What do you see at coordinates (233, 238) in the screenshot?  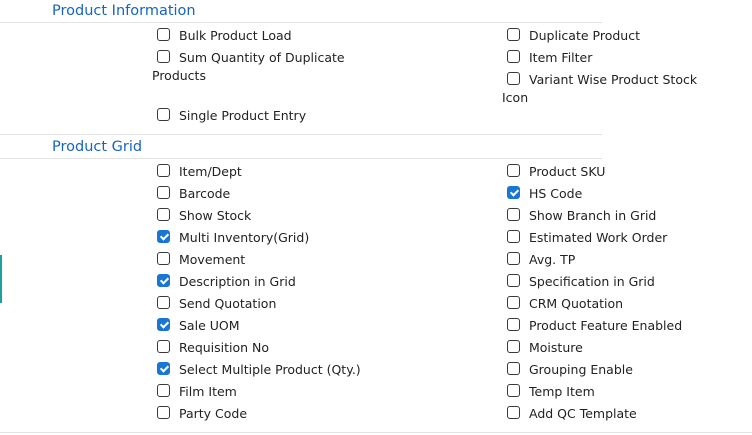 I see `option-multi-inventory-grid: Multi Inventory(Grid)` at bounding box center [233, 238].